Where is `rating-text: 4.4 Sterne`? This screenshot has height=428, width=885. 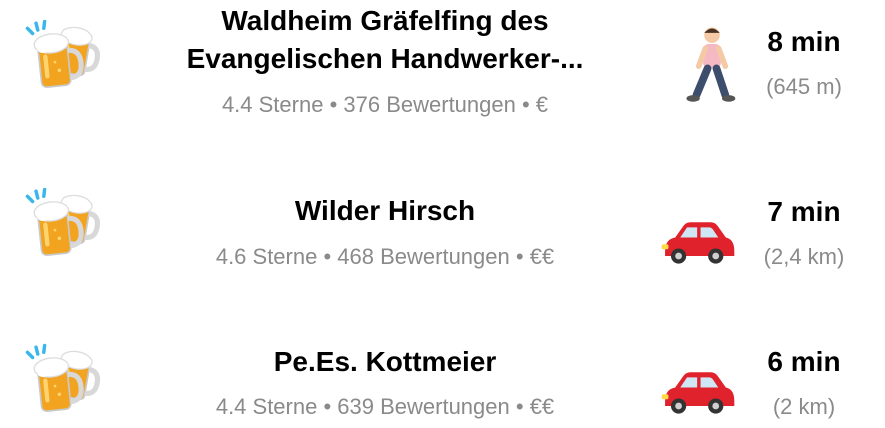 rating-text: 4.4 Sterne is located at coordinates (266, 406).